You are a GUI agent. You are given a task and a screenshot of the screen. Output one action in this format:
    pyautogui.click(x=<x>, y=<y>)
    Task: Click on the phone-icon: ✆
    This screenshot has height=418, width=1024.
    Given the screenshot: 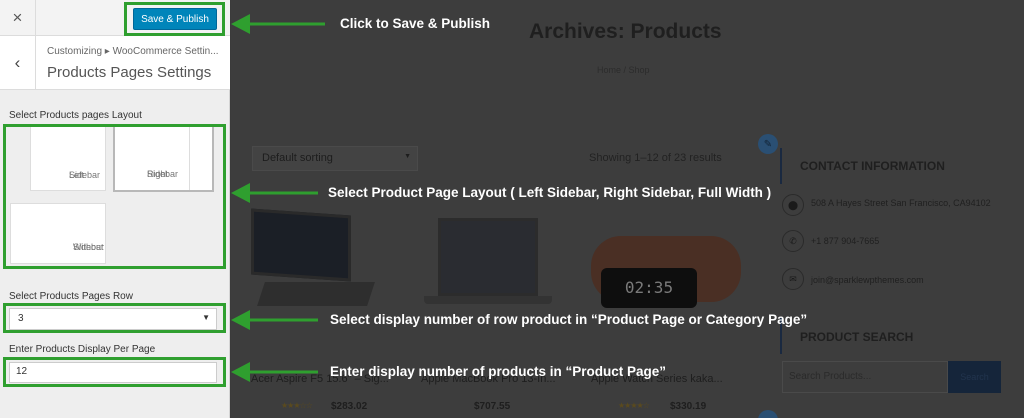 What is the action you would take?
    pyautogui.click(x=793, y=241)
    